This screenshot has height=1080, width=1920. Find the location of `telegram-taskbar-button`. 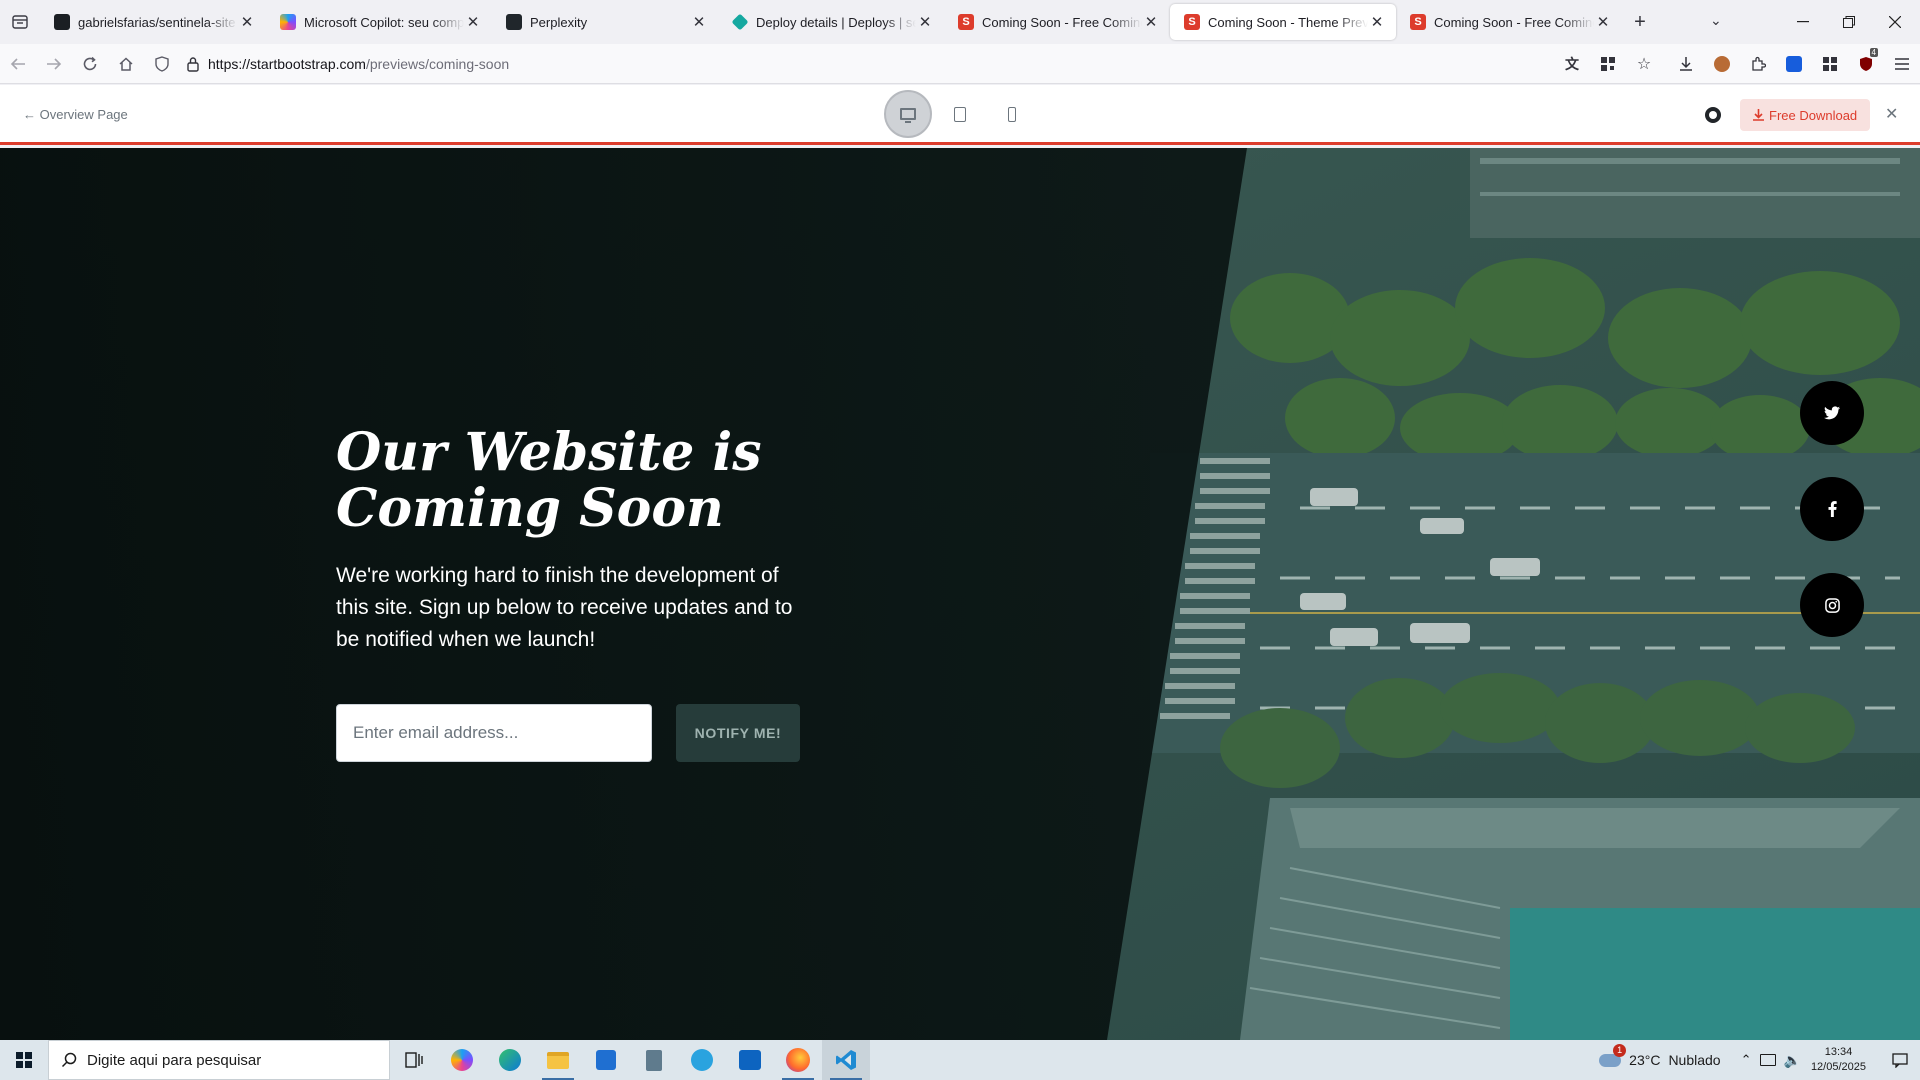

telegram-taskbar-button is located at coordinates (702, 1060).